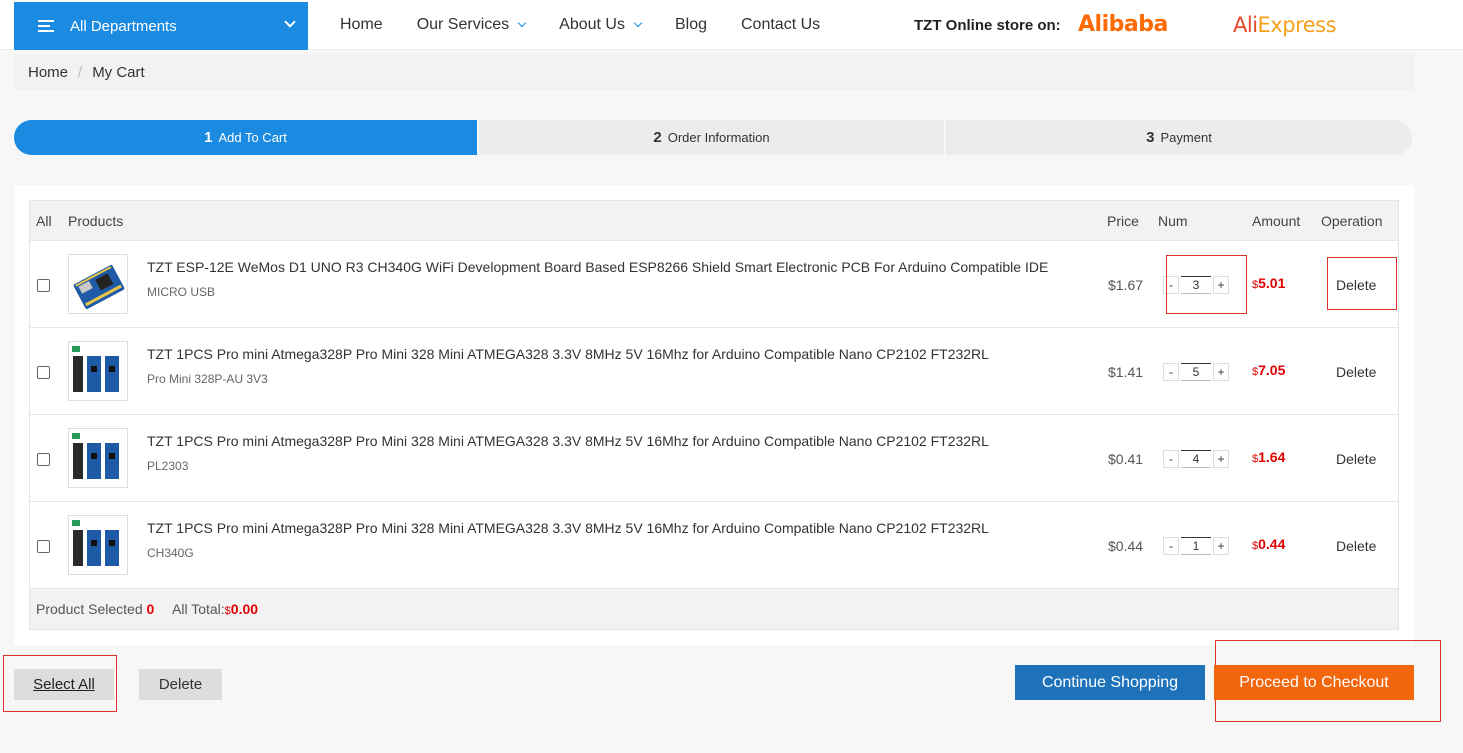 The height and width of the screenshot is (753, 1463). I want to click on product-amount: $7.05, so click(1268, 370).